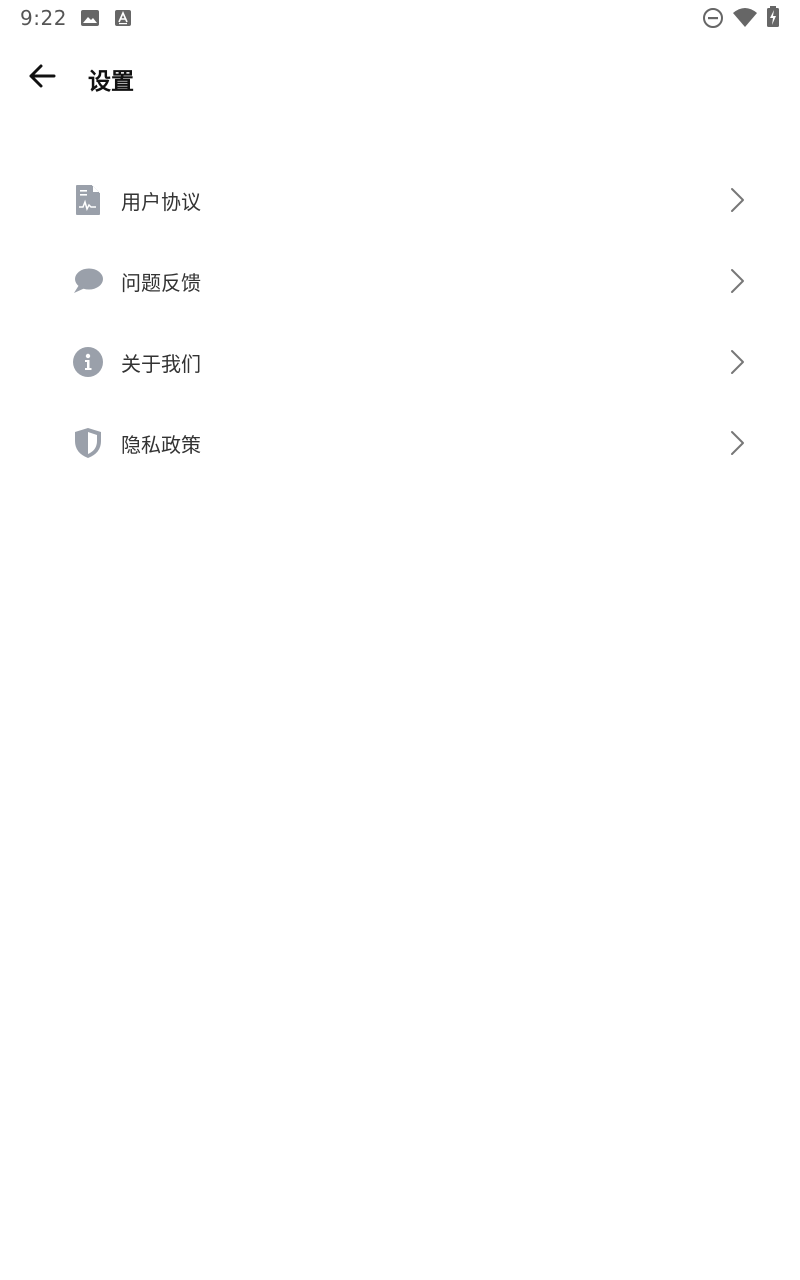 The width and height of the screenshot is (800, 1280). Describe the element at coordinates (400, 442) in the screenshot. I see `menu-item-privacy-policy: 隐私政策` at that location.